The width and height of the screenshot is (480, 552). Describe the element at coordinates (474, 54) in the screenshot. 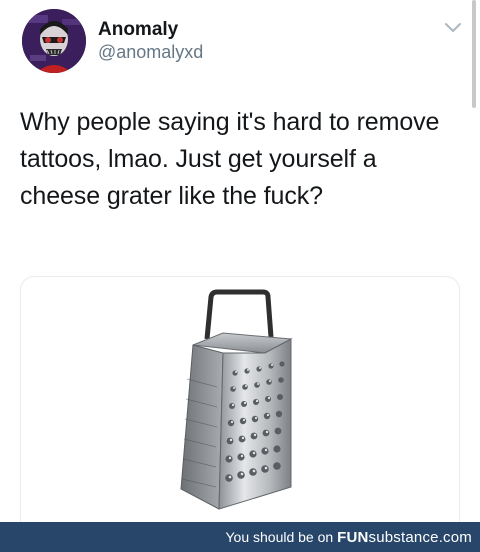

I see `scrollbar` at that location.